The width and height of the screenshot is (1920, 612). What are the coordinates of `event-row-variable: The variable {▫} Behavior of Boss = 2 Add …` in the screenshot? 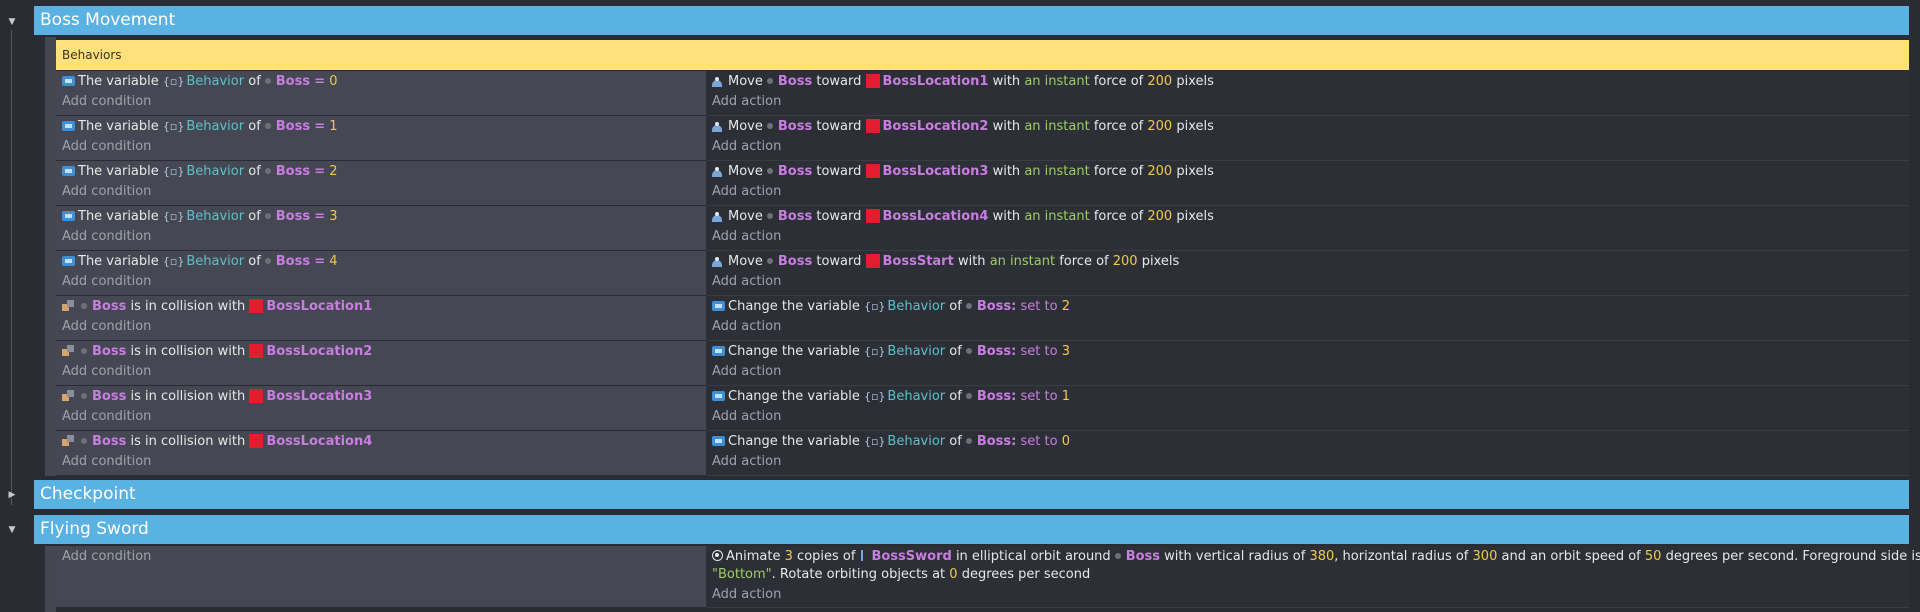 It's located at (982, 183).